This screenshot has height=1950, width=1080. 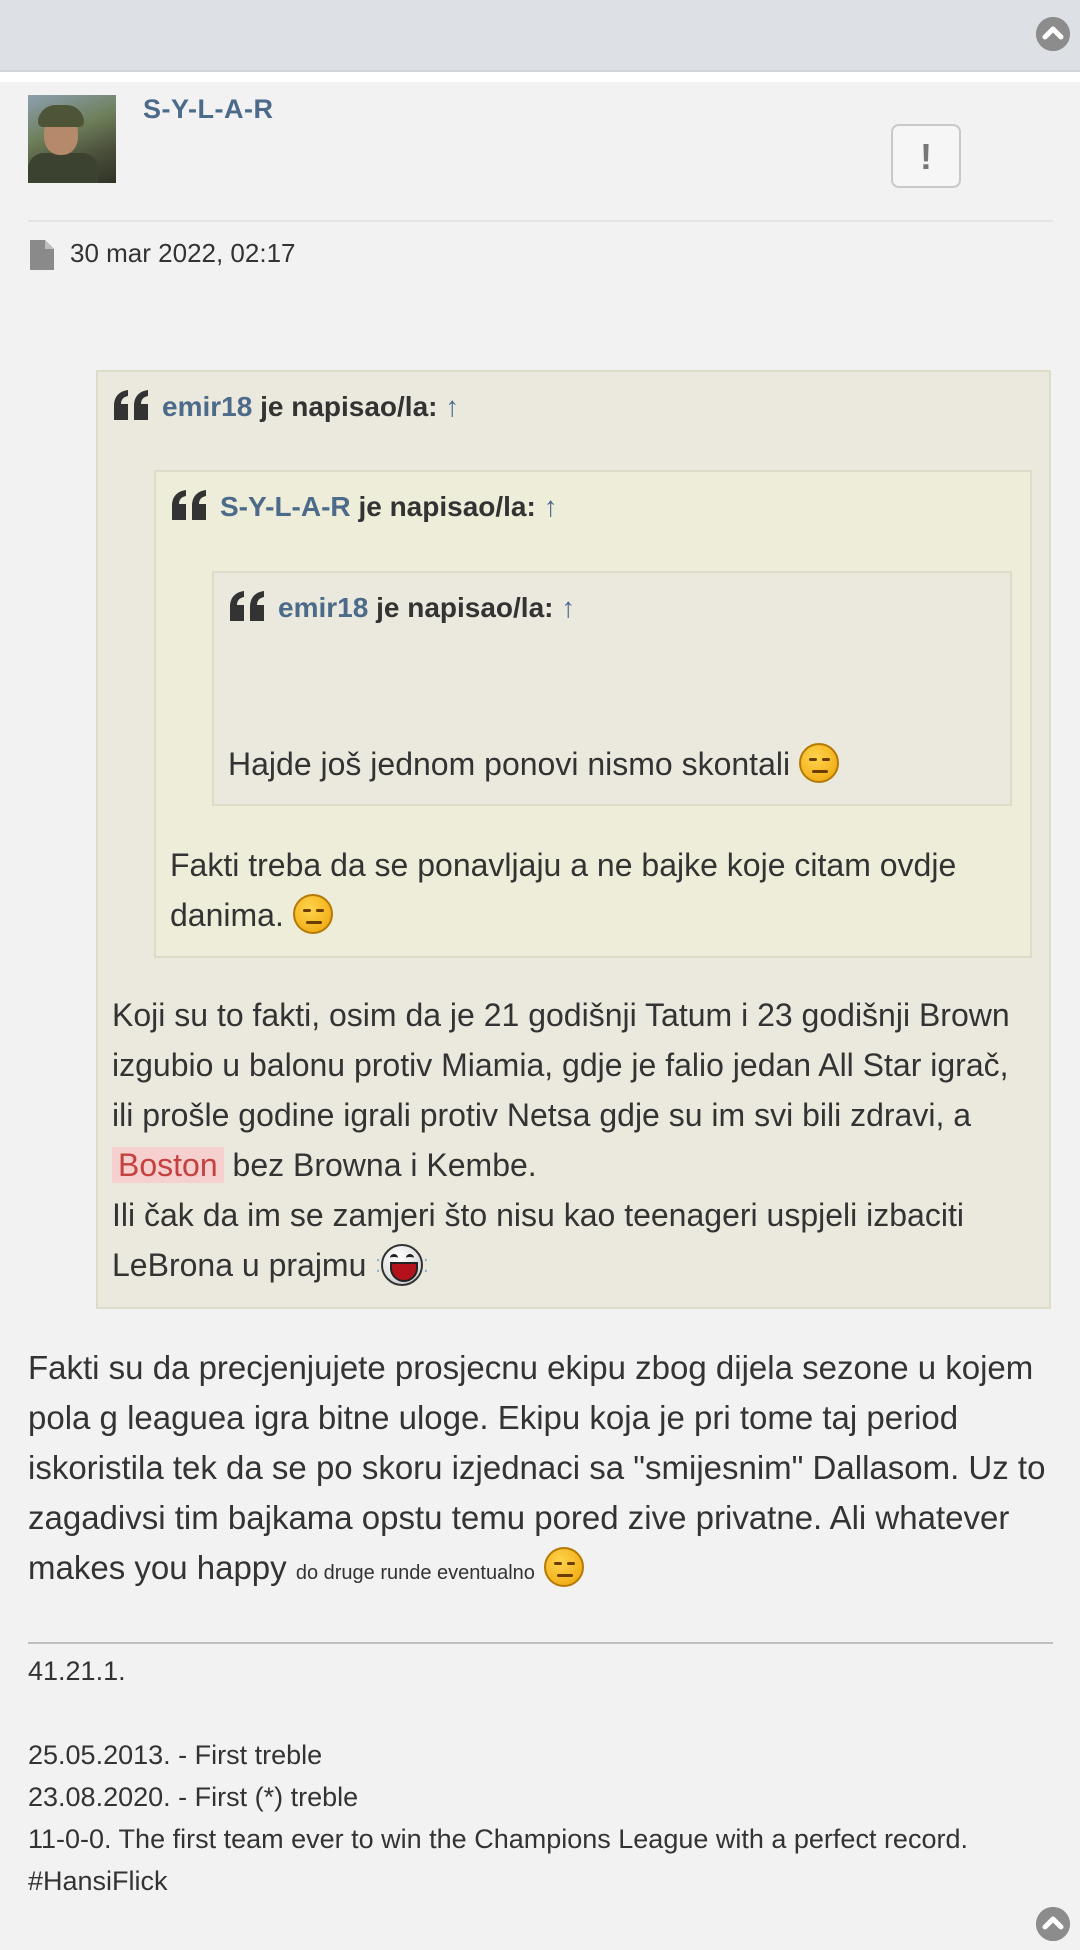 What do you see at coordinates (168, 1165) in the screenshot?
I see `highlighted-term: Boston` at bounding box center [168, 1165].